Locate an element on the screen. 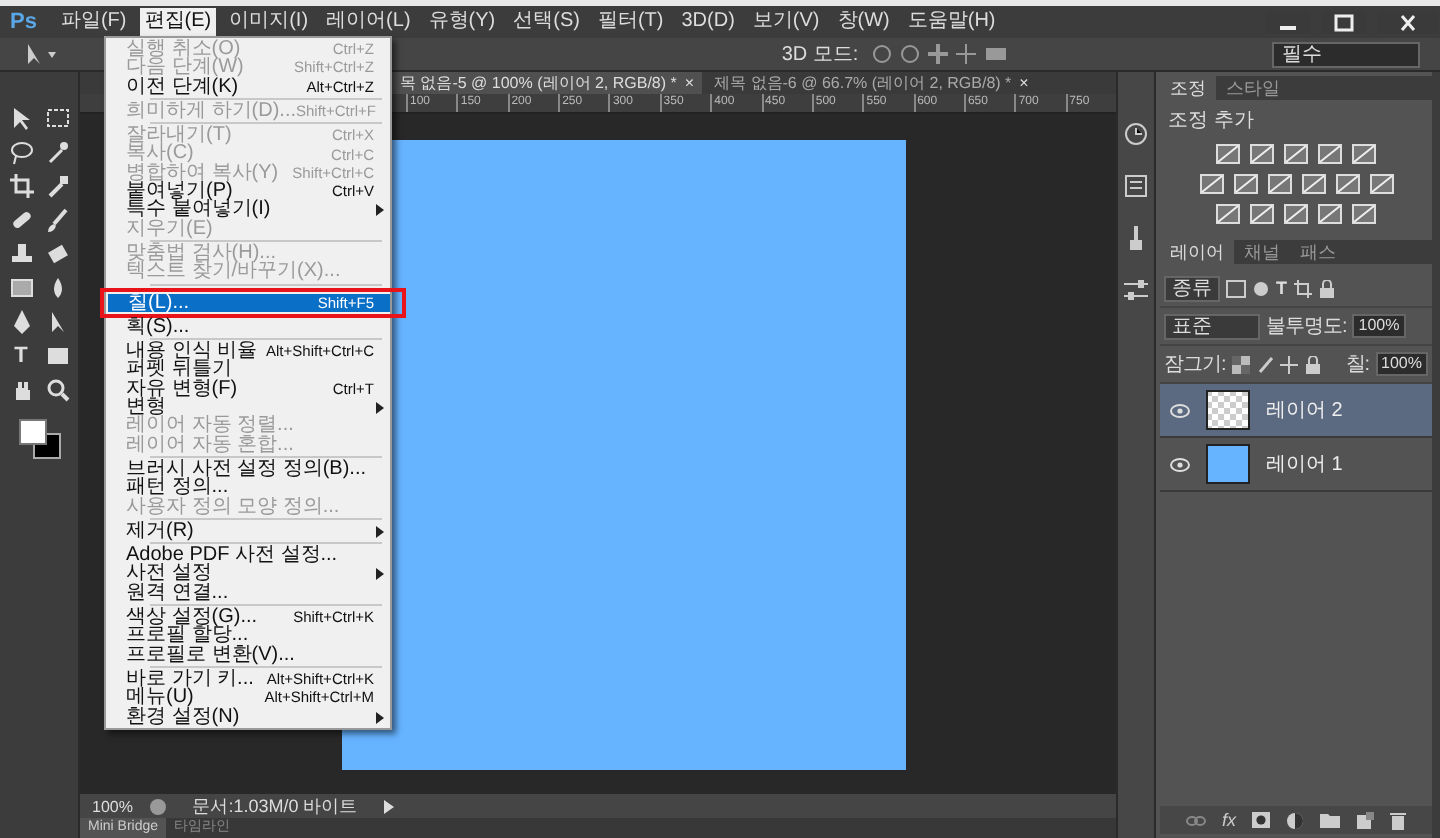 The image size is (1440, 838). opacity-field: 100% is located at coordinates (1379, 326).